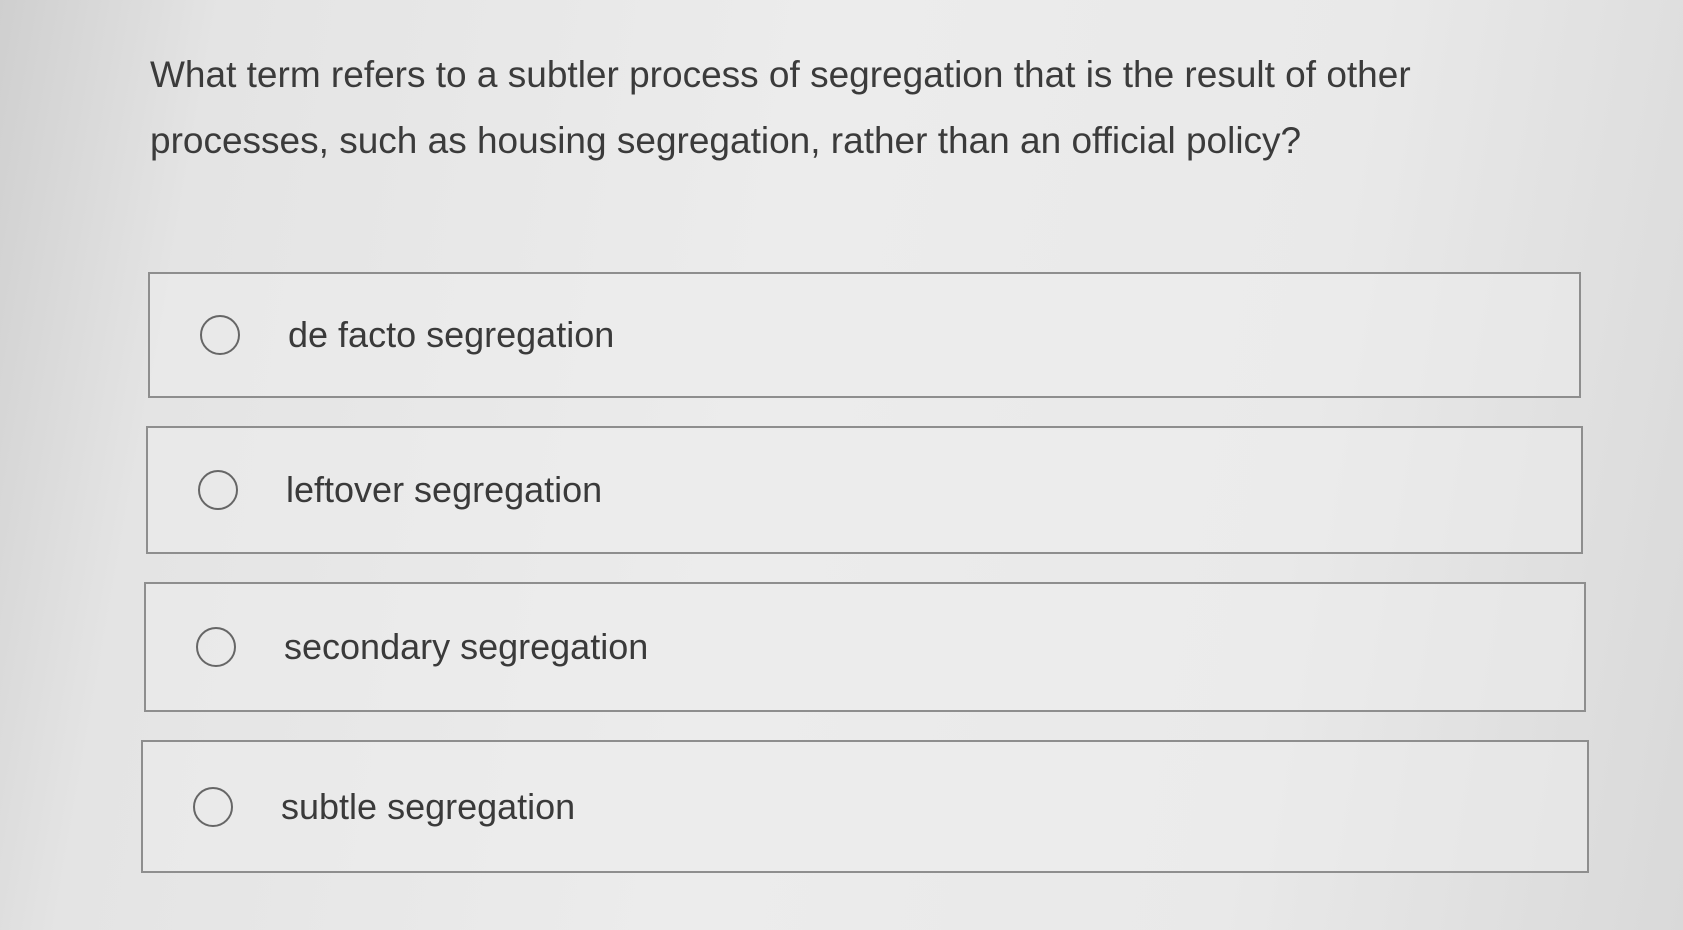 Image resolution: width=1683 pixels, height=930 pixels. What do you see at coordinates (428, 806) in the screenshot?
I see `option-label: subtle segregation` at bounding box center [428, 806].